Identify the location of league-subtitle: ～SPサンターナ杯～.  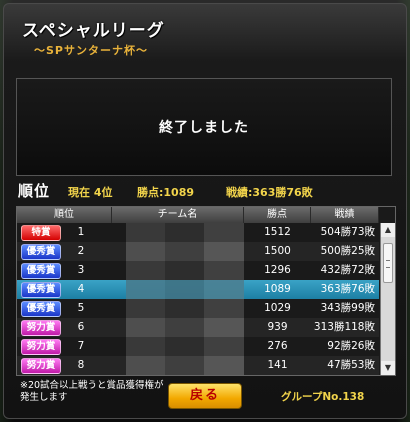
(91, 50).